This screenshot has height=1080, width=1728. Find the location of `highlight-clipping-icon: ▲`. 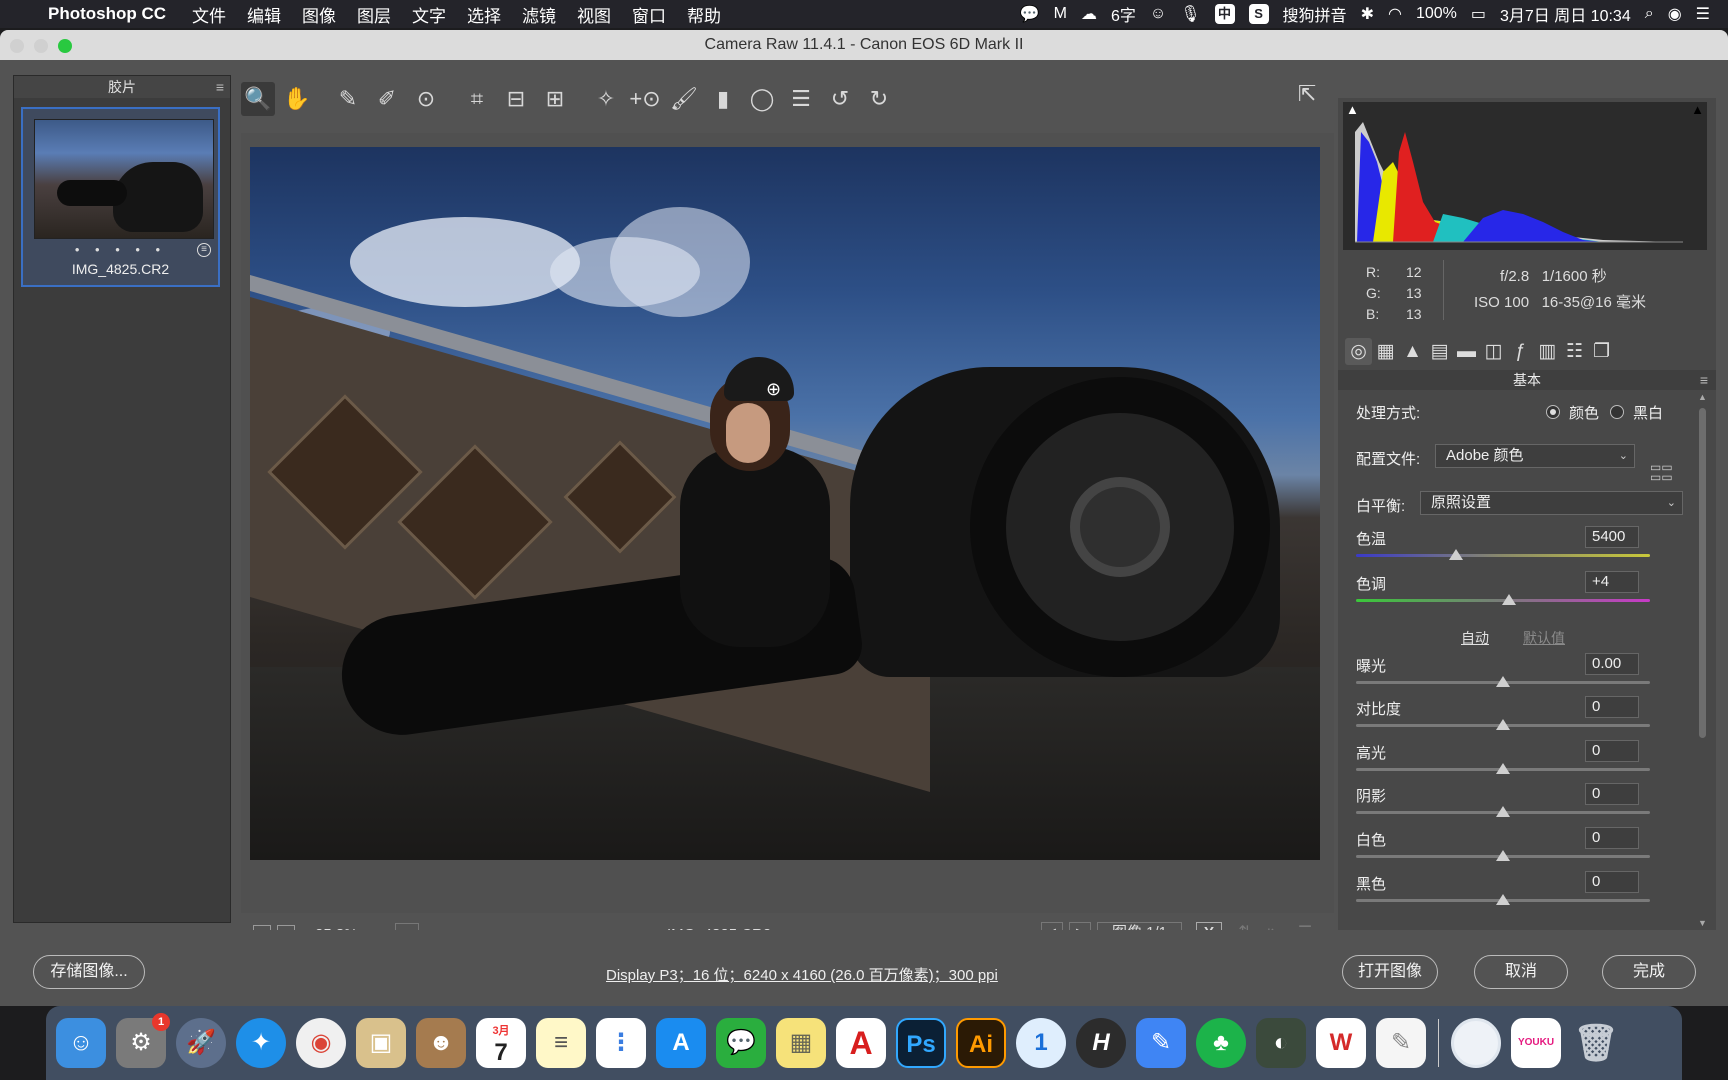

highlight-clipping-icon: ▲ is located at coordinates (1697, 109).